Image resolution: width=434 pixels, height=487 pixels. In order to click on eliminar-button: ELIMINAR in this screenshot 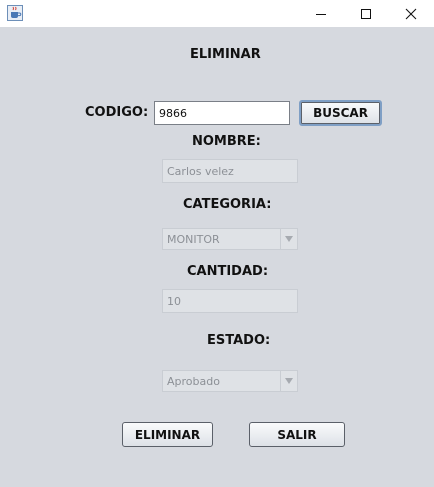, I will do `click(167, 434)`.